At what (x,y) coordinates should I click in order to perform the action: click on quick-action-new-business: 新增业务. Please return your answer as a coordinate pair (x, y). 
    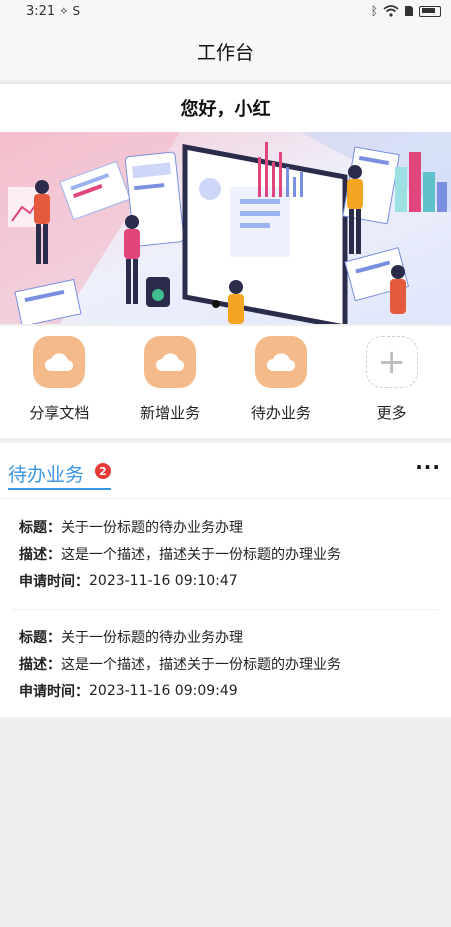
    Looking at the image, I should click on (170, 387).